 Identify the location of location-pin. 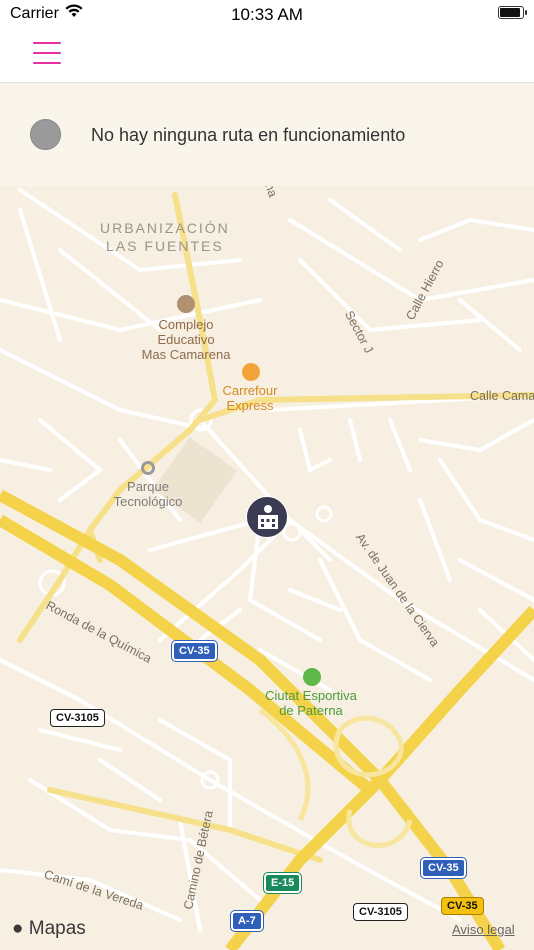
(267, 517).